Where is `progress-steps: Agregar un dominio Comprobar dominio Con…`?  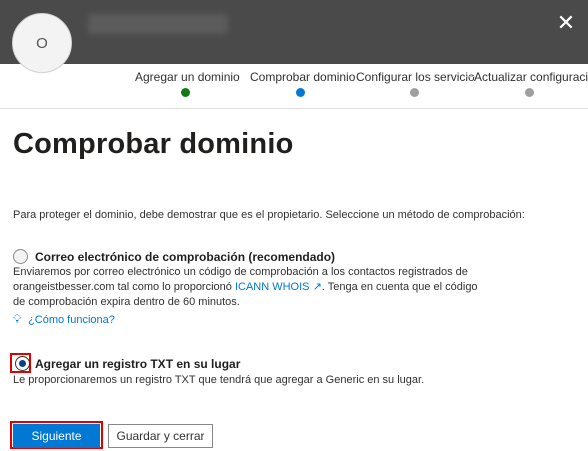
progress-steps: Agregar un dominio Comprobar dominio Con… is located at coordinates (294, 84).